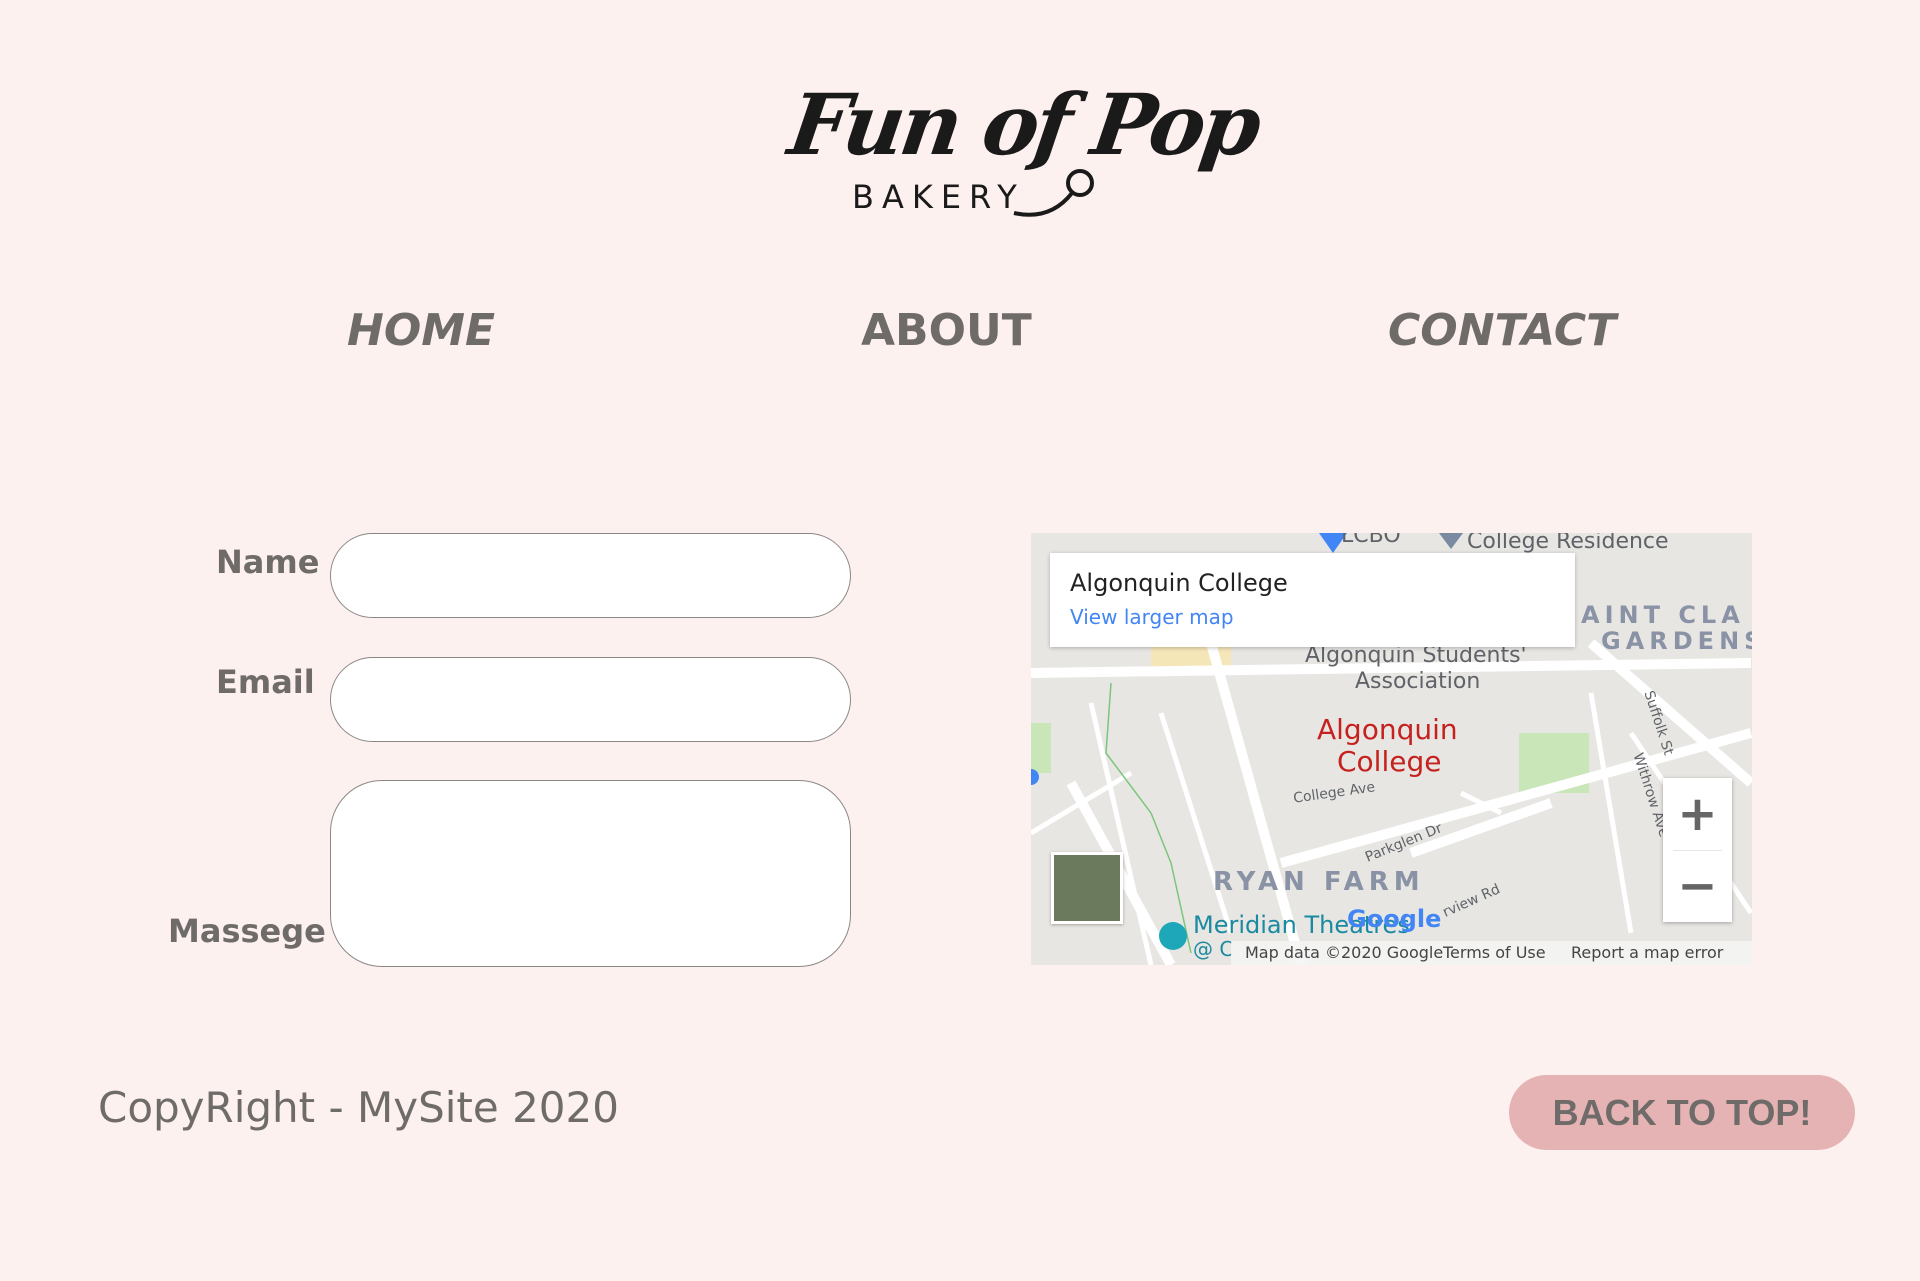 Image resolution: width=1920 pixels, height=1281 pixels. Describe the element at coordinates (590, 575) in the screenshot. I see `name-input` at that location.